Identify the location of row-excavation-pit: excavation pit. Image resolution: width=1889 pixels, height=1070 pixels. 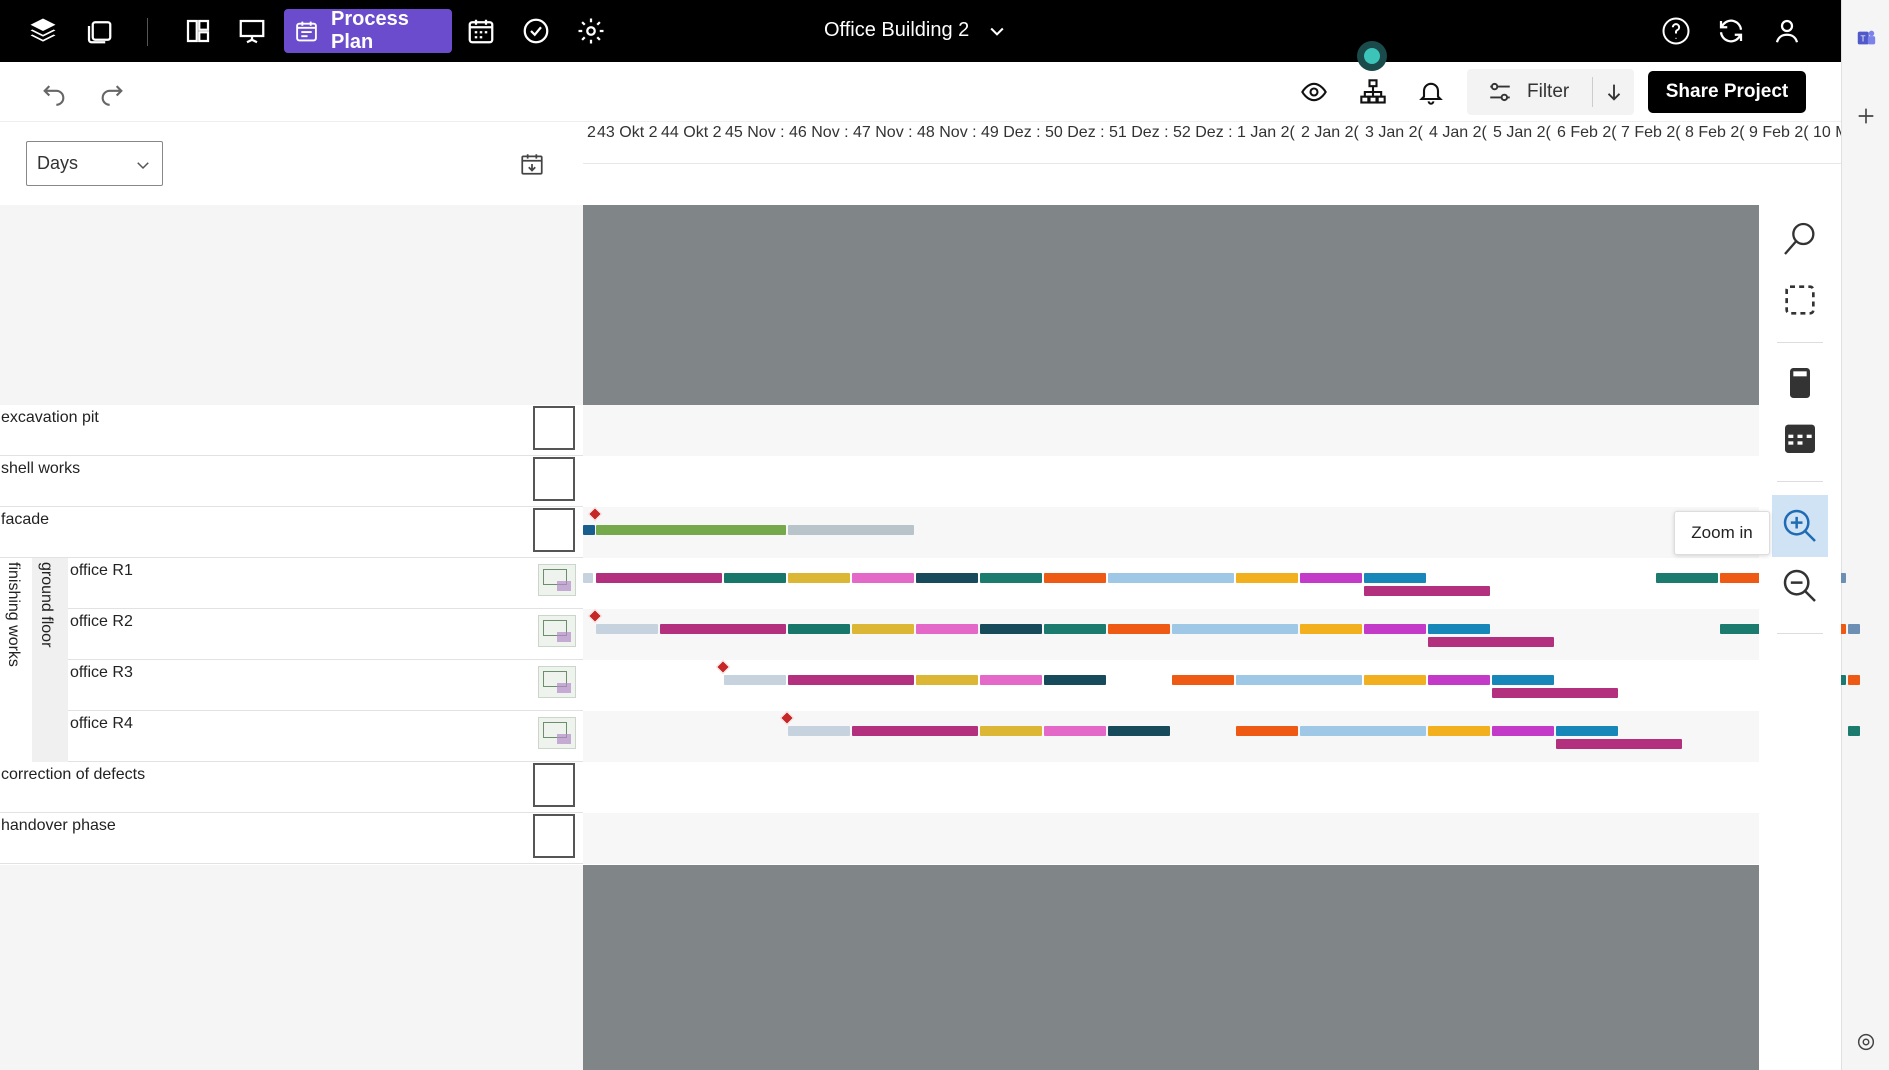
(291, 430).